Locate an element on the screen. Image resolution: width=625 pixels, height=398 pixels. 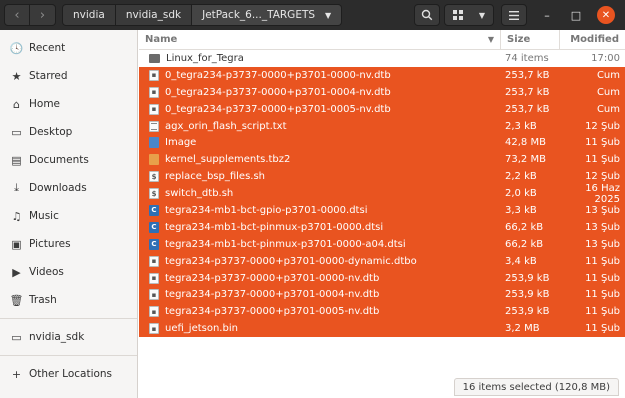
sidebar-item-label: Desktop is located at coordinates (51, 132).